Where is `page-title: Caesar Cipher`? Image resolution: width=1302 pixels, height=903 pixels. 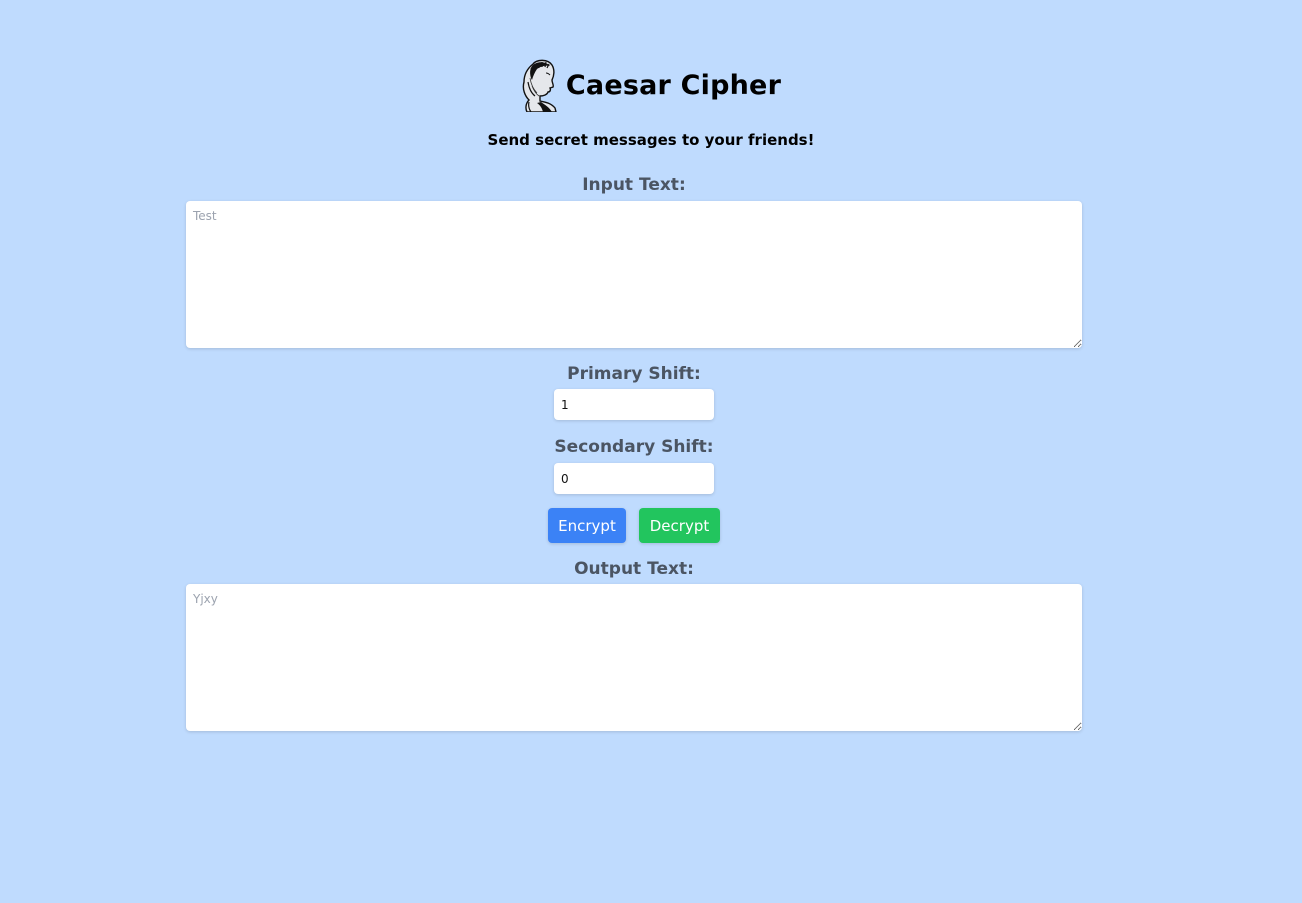
page-title: Caesar Cipher is located at coordinates (673, 85).